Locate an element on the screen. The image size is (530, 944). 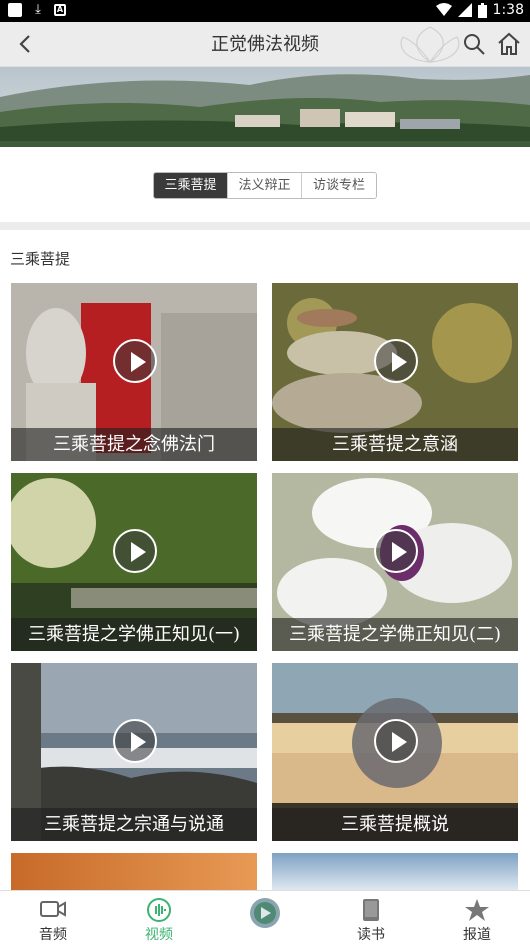
nav-item-reading: 读书 is located at coordinates (371, 917).